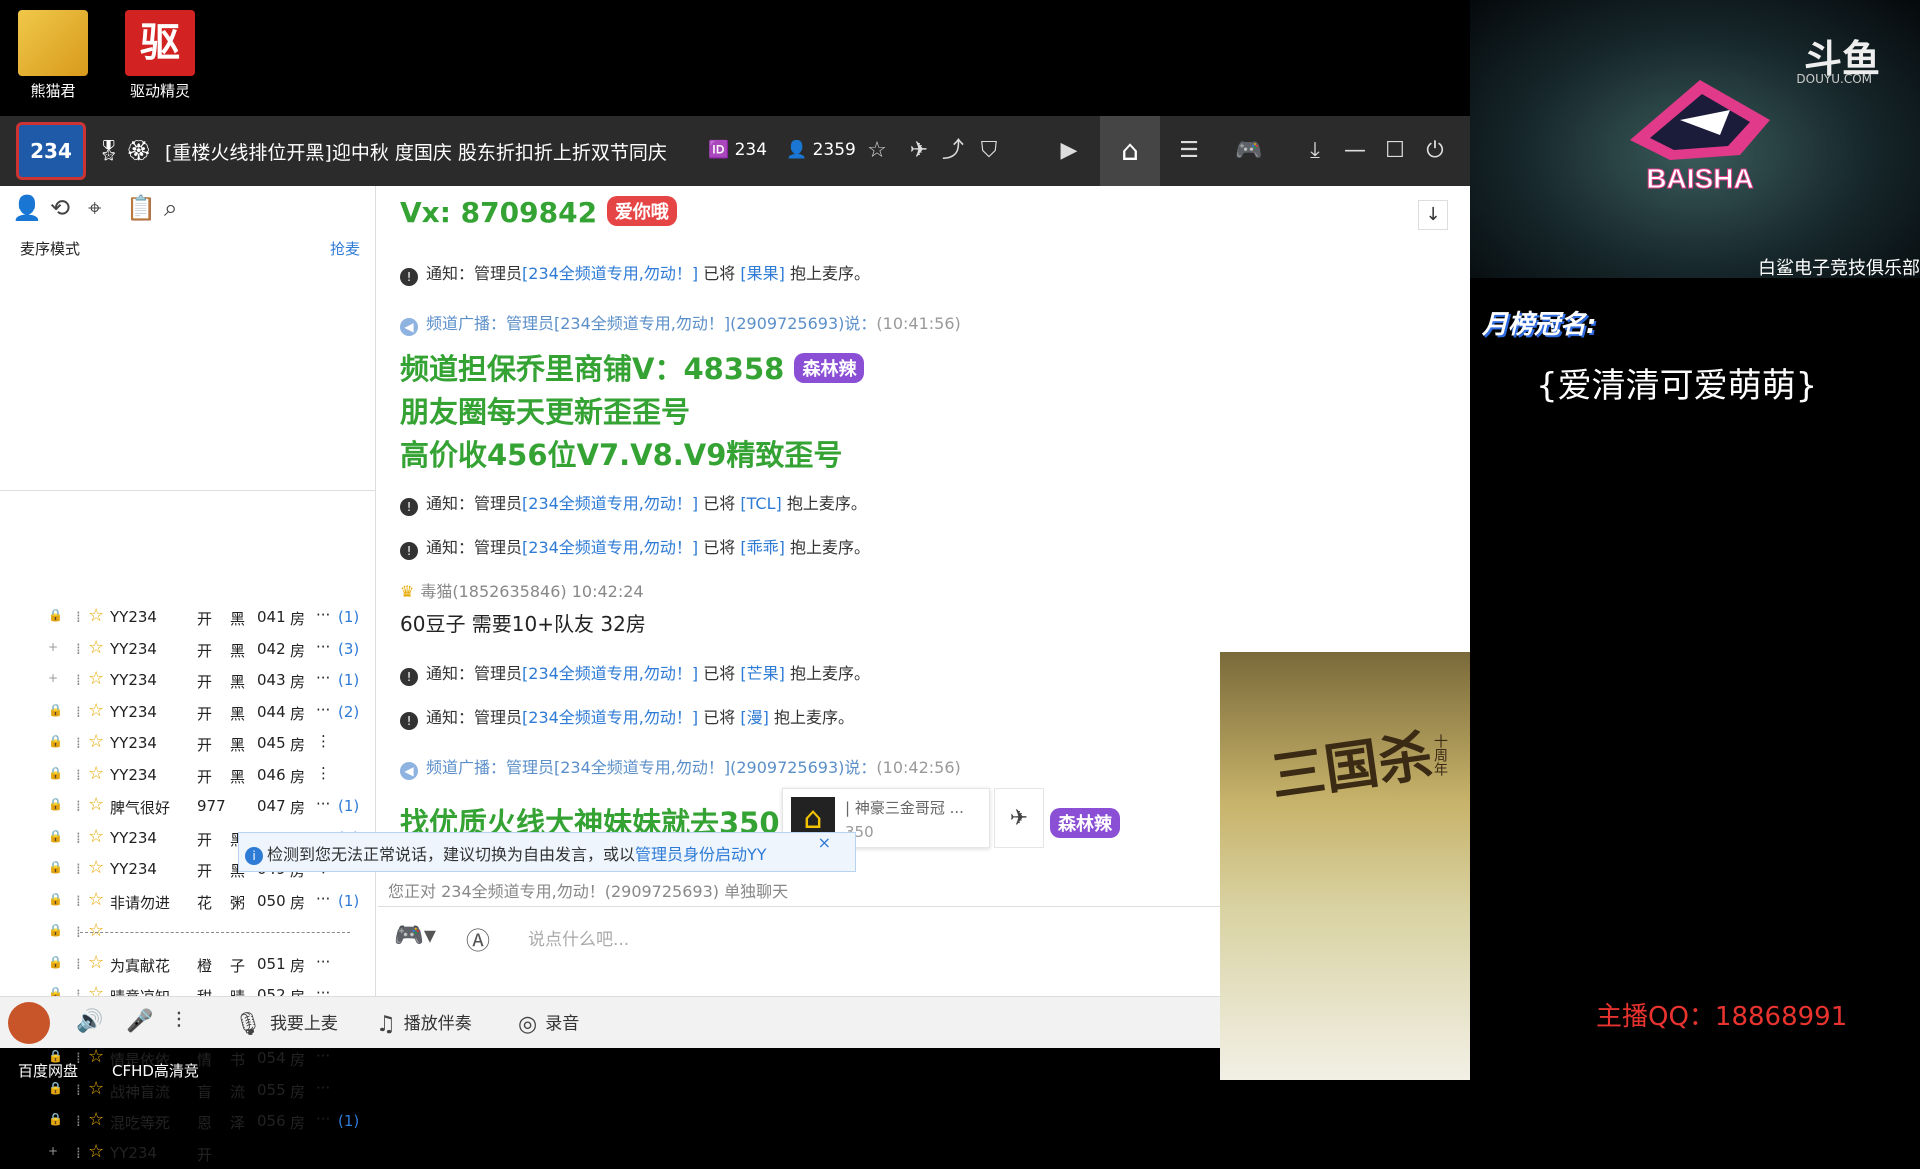 The image size is (1920, 1169). Describe the element at coordinates (919, 151) in the screenshot. I see `plane-icon: ✈` at that location.